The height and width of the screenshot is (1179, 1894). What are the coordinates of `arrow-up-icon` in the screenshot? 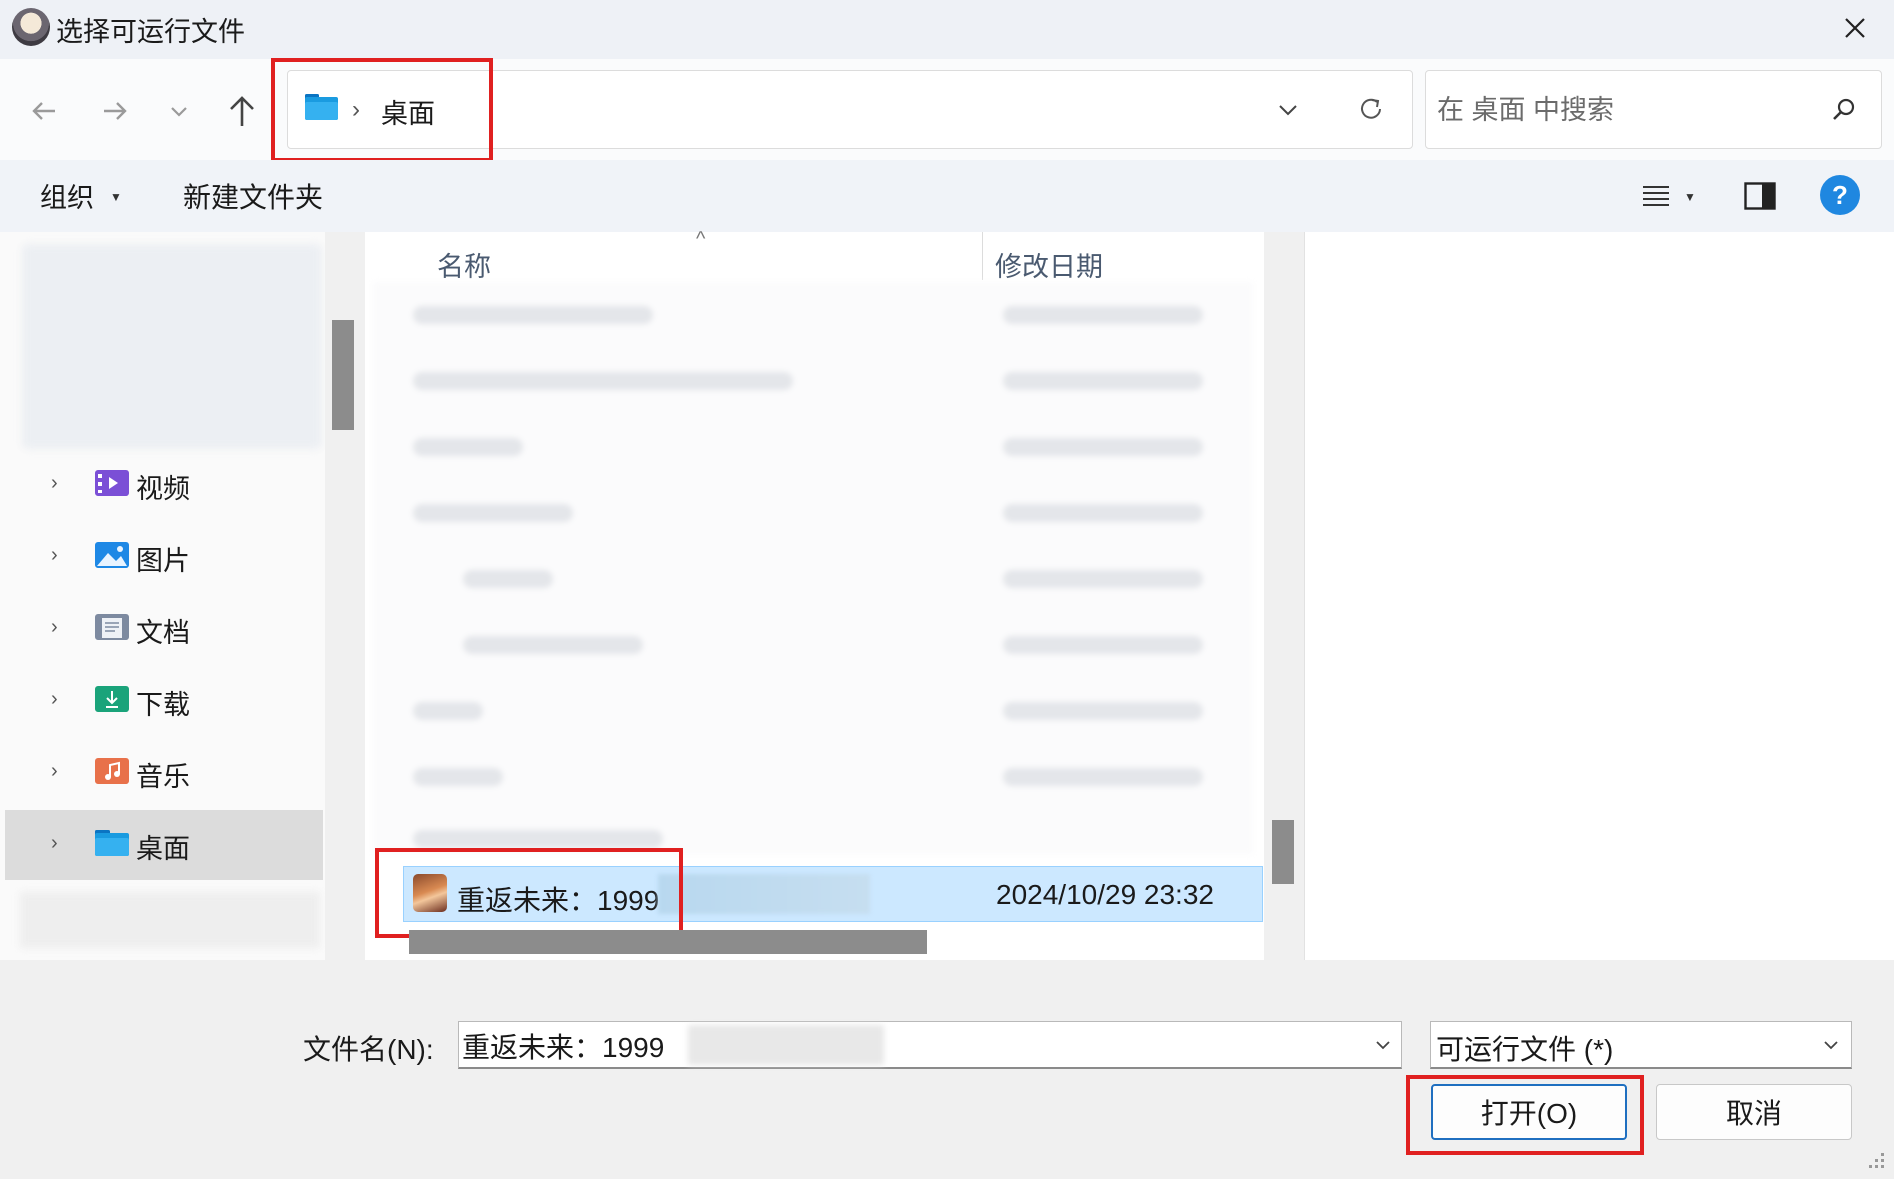 It's located at (242, 111).